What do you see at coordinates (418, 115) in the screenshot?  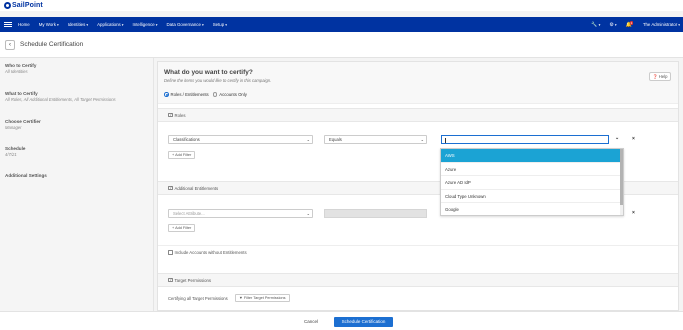 I see `roles-section-header: Roles` at bounding box center [418, 115].